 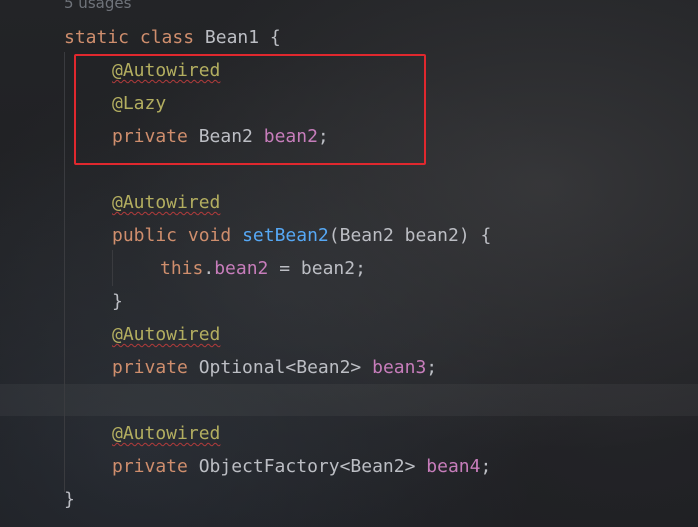 I want to click on open-brace: {, so click(x=270, y=37).